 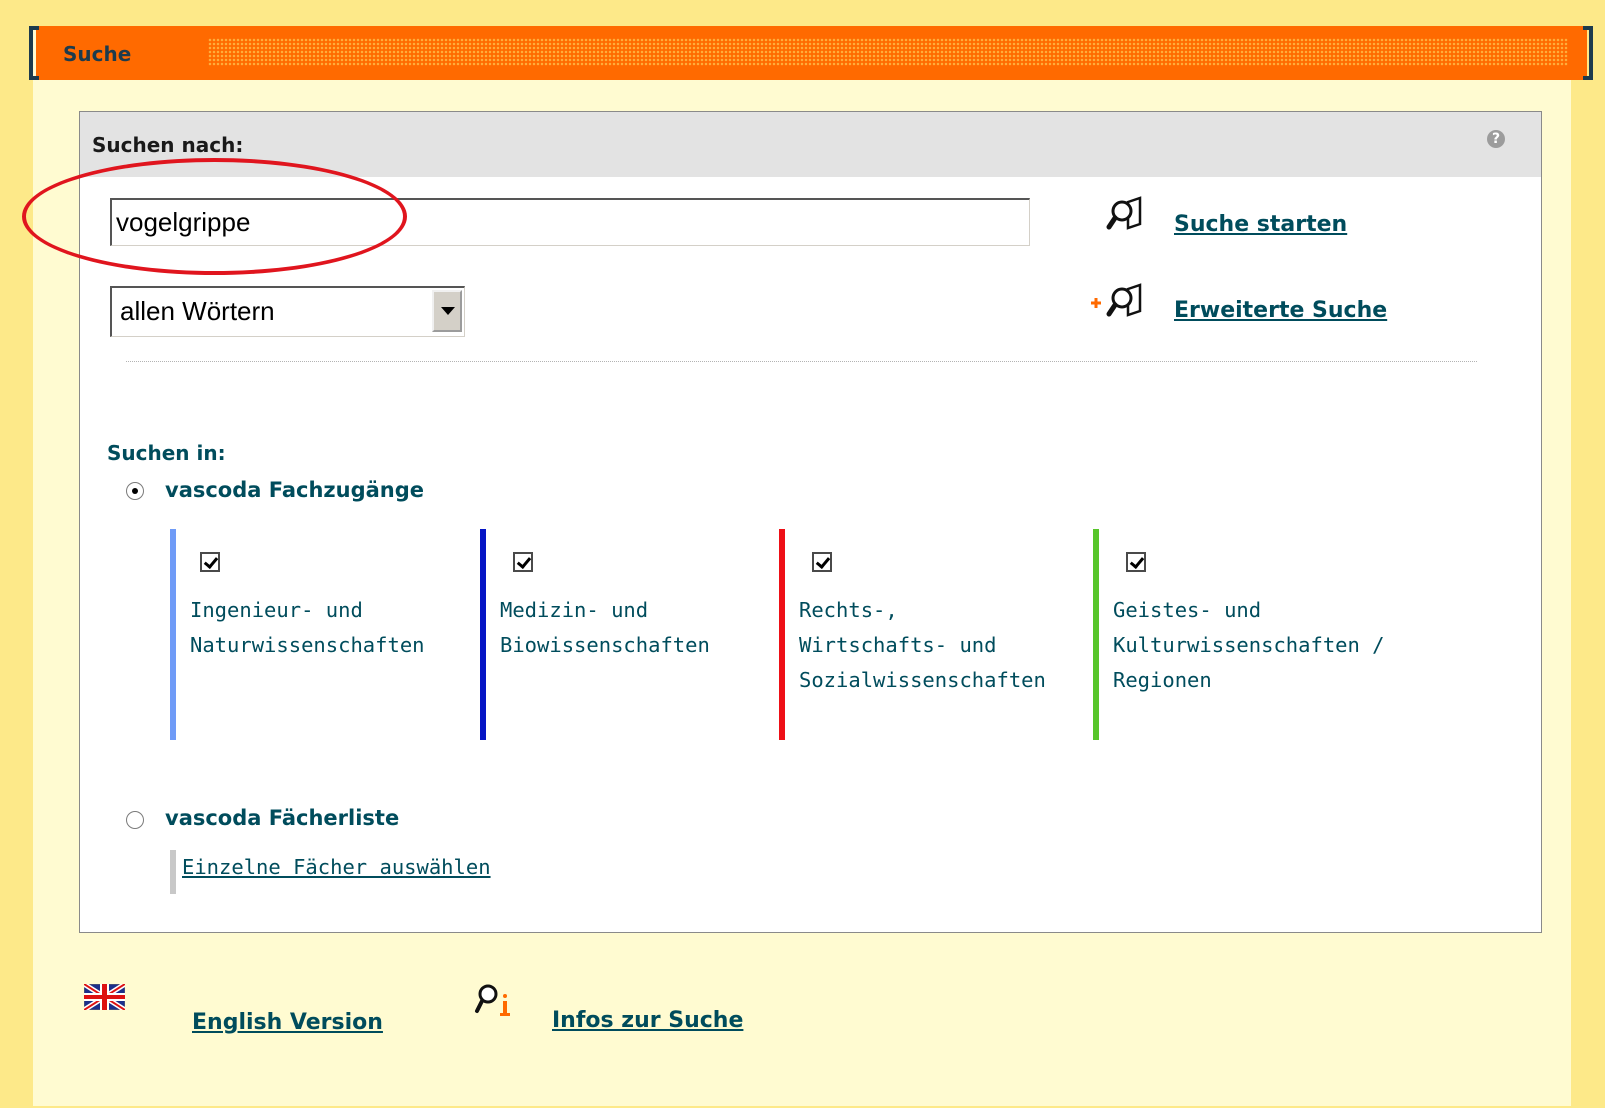 What do you see at coordinates (34, 53) in the screenshot?
I see `header-bracket-left` at bounding box center [34, 53].